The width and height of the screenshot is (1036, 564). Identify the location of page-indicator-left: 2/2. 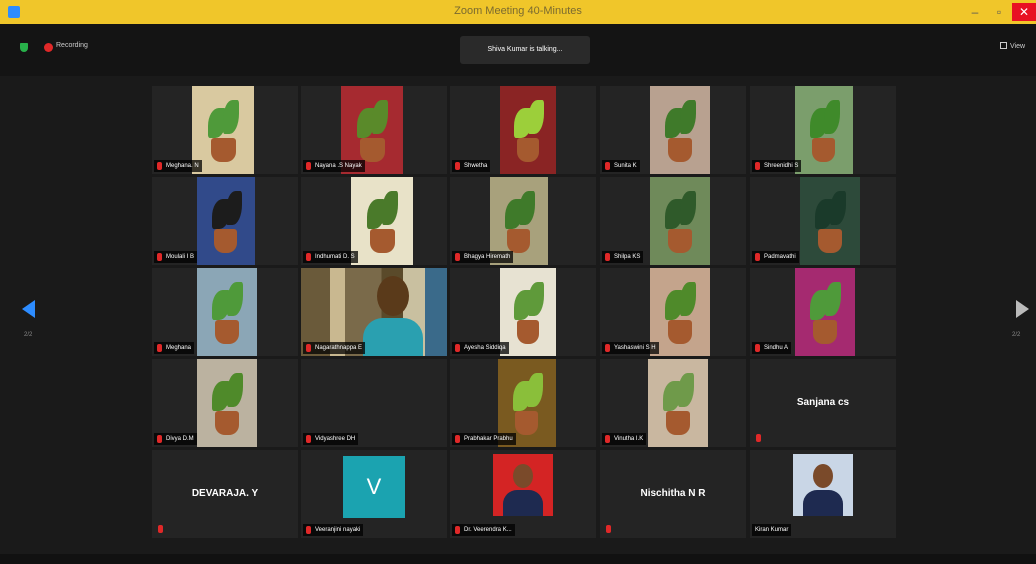
(28, 335).